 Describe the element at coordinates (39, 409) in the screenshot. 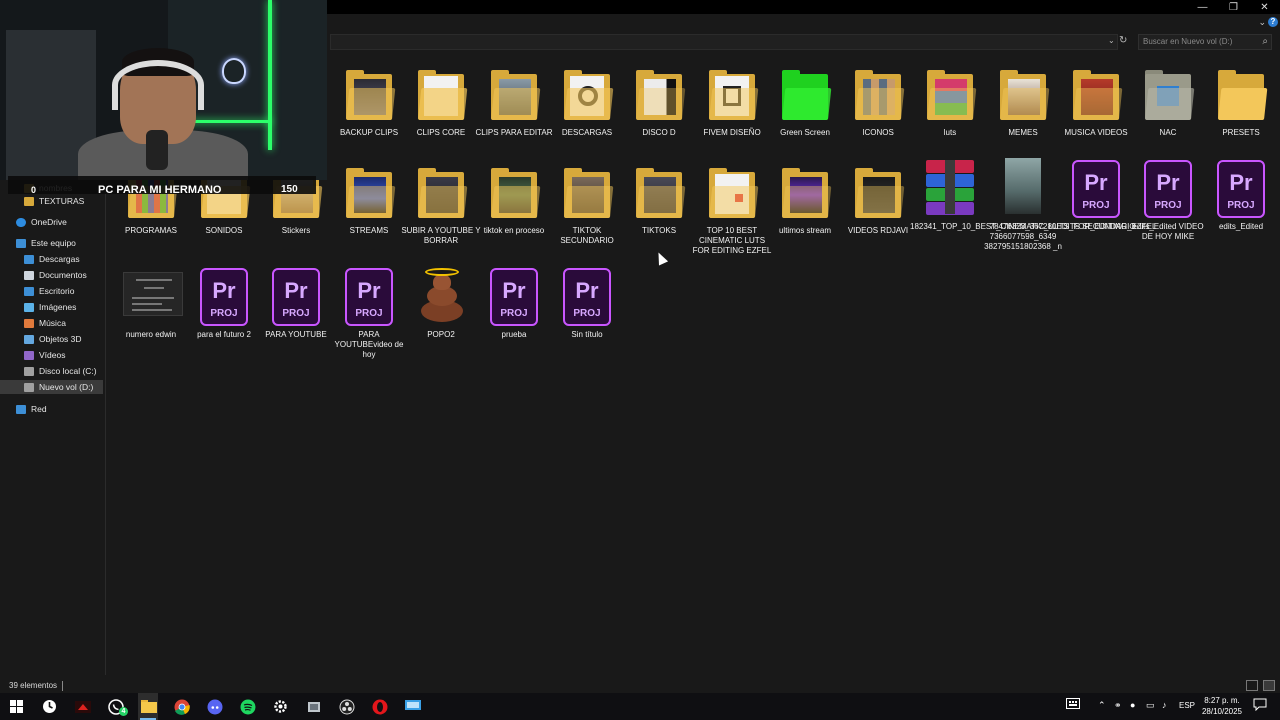

I see `sidebar-item-label: Red` at that location.